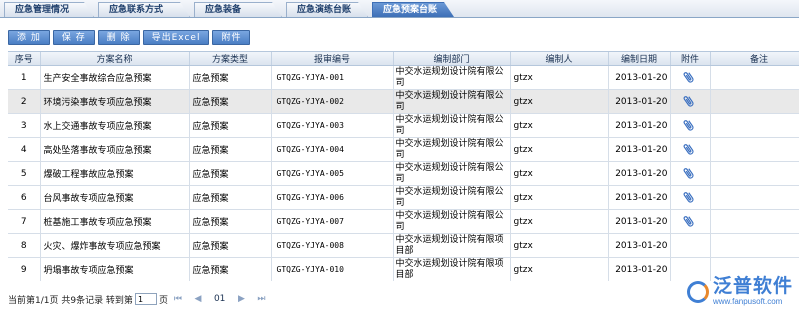 The image size is (799, 314). Describe the element at coordinates (690, 59) in the screenshot. I see `col-header-attachment: 附件` at that location.